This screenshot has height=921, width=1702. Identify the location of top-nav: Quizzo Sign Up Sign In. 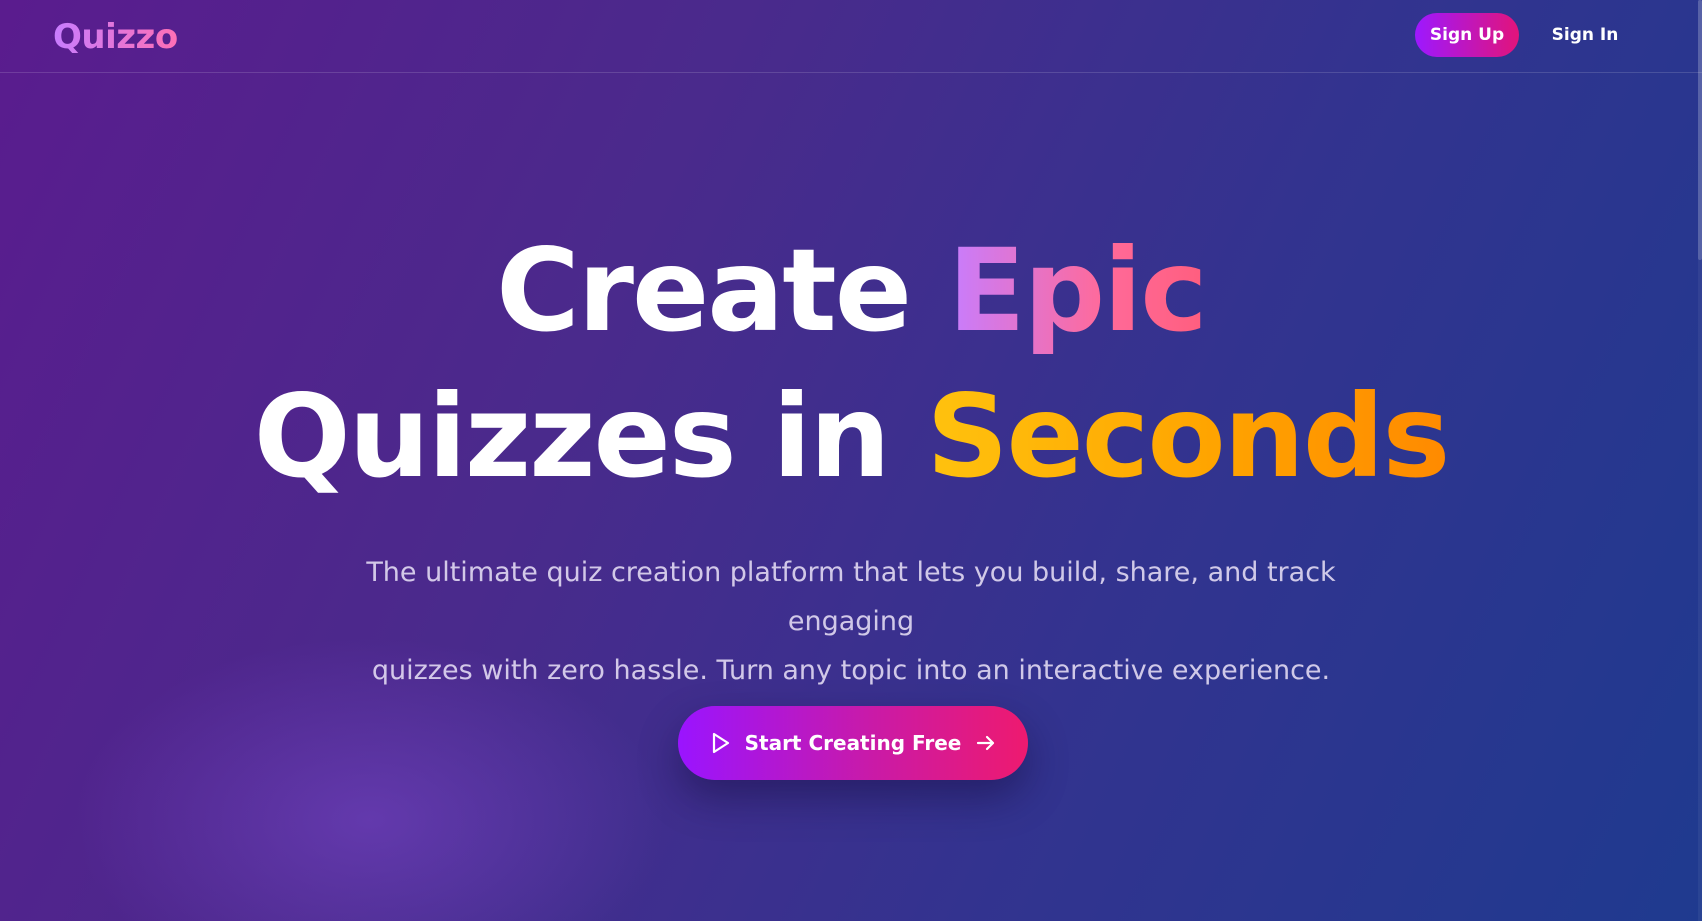
(851, 36).